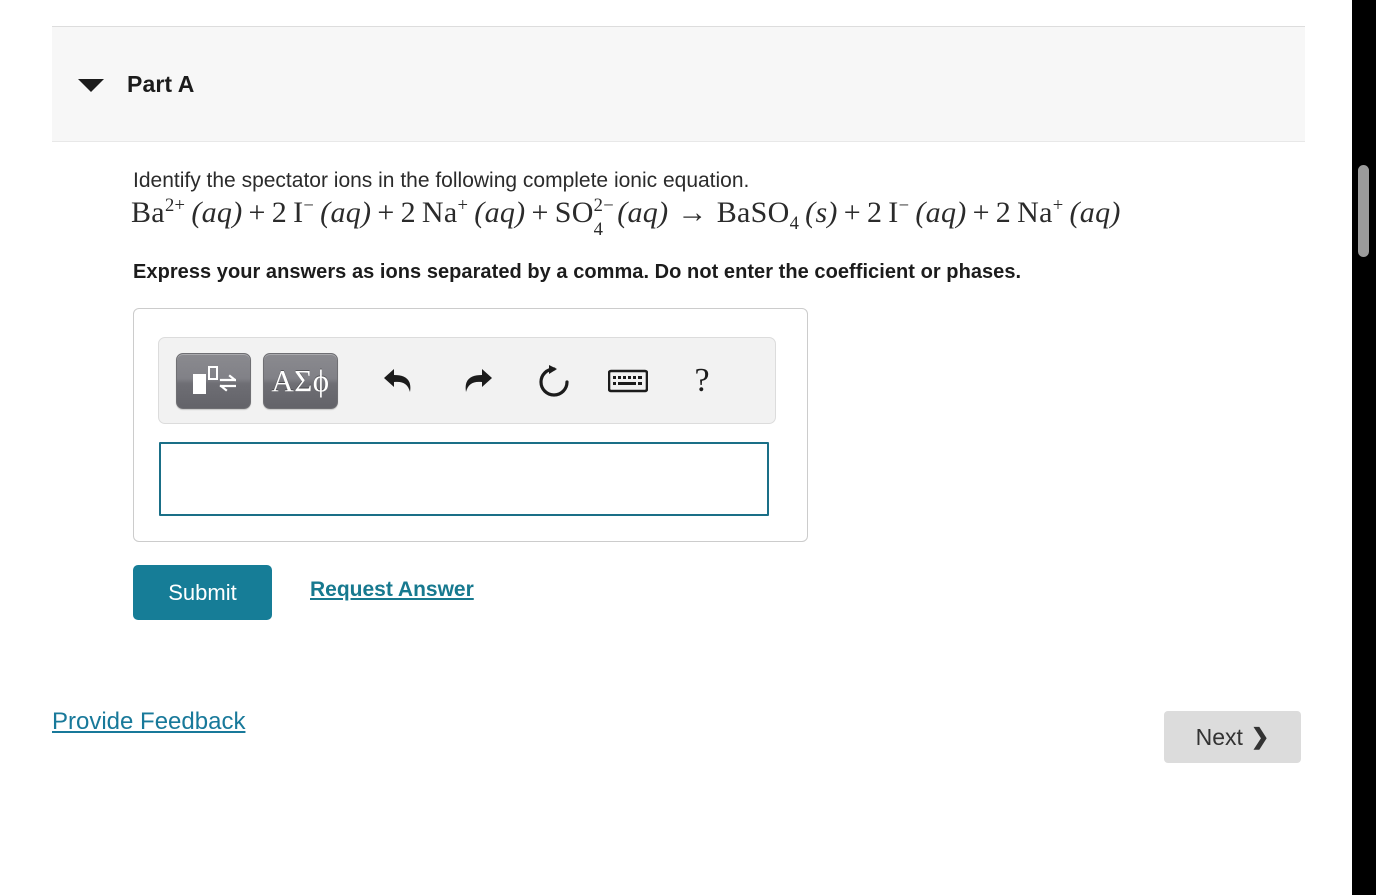 Image resolution: width=1376 pixels, height=895 pixels. Describe the element at coordinates (941, 212) in the screenshot. I see `eq-aq-5: (aq)` at that location.